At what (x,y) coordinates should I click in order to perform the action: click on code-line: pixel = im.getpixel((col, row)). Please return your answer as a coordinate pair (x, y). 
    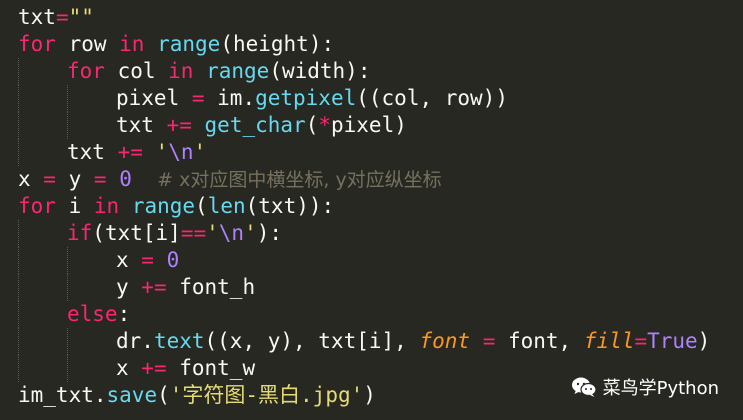
    Looking at the image, I should click on (371, 98).